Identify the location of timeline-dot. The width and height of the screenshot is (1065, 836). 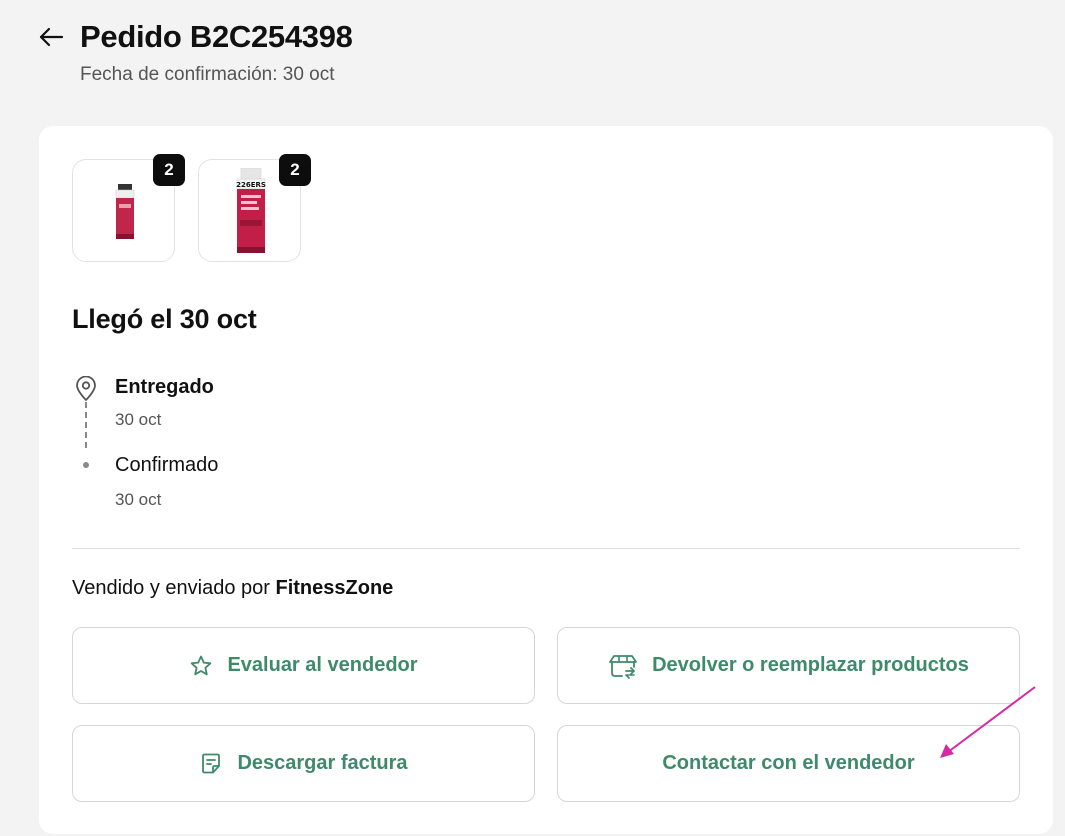
(86, 465).